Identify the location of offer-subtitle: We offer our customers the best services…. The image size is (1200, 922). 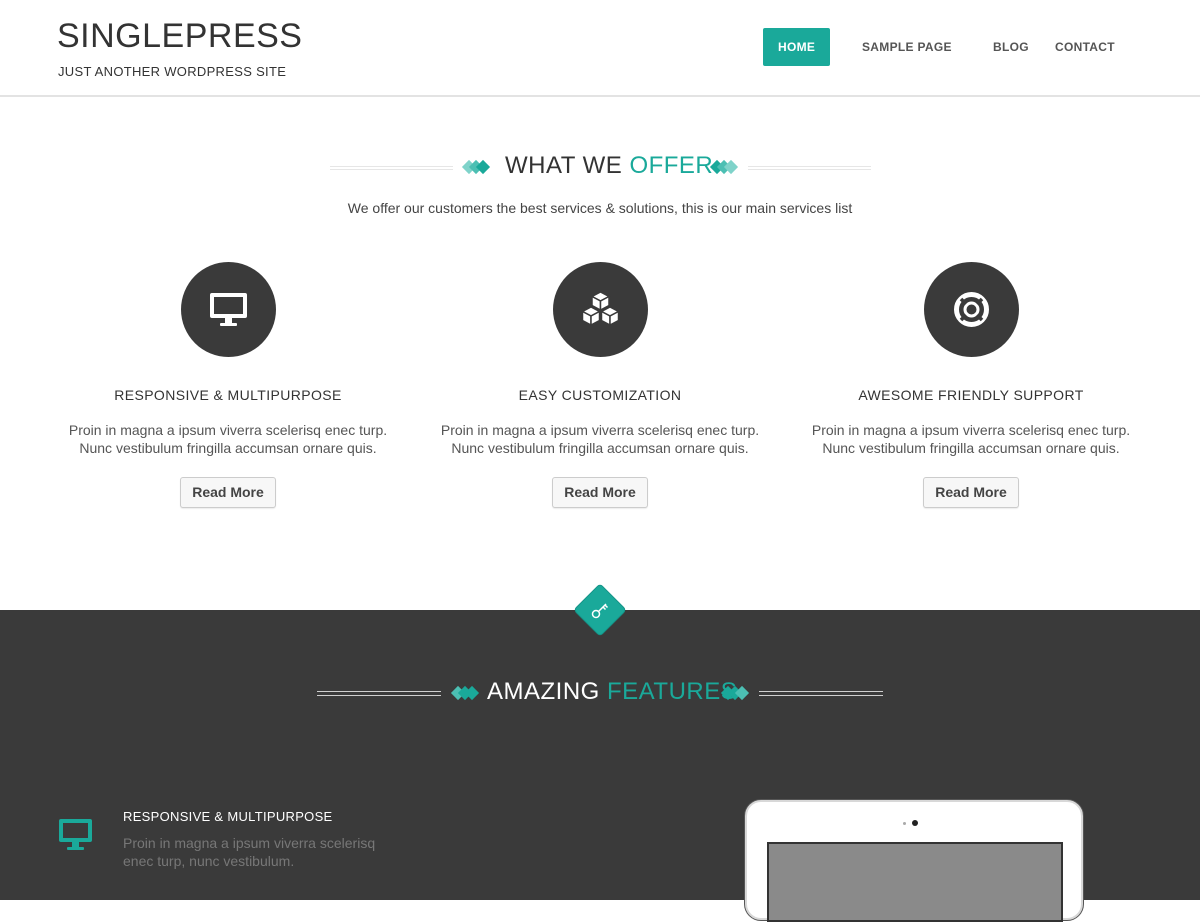
(600, 208).